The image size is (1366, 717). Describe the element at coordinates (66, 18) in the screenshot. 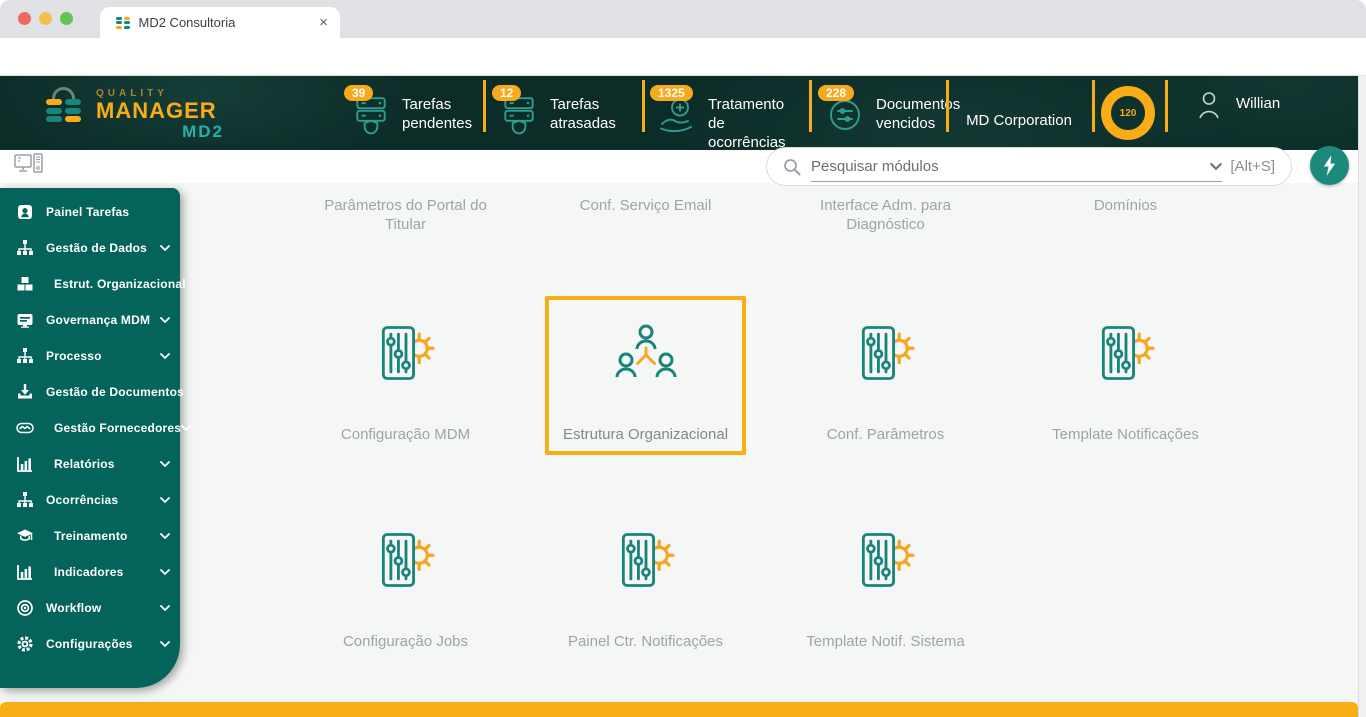

I see `maximize-window-button` at that location.